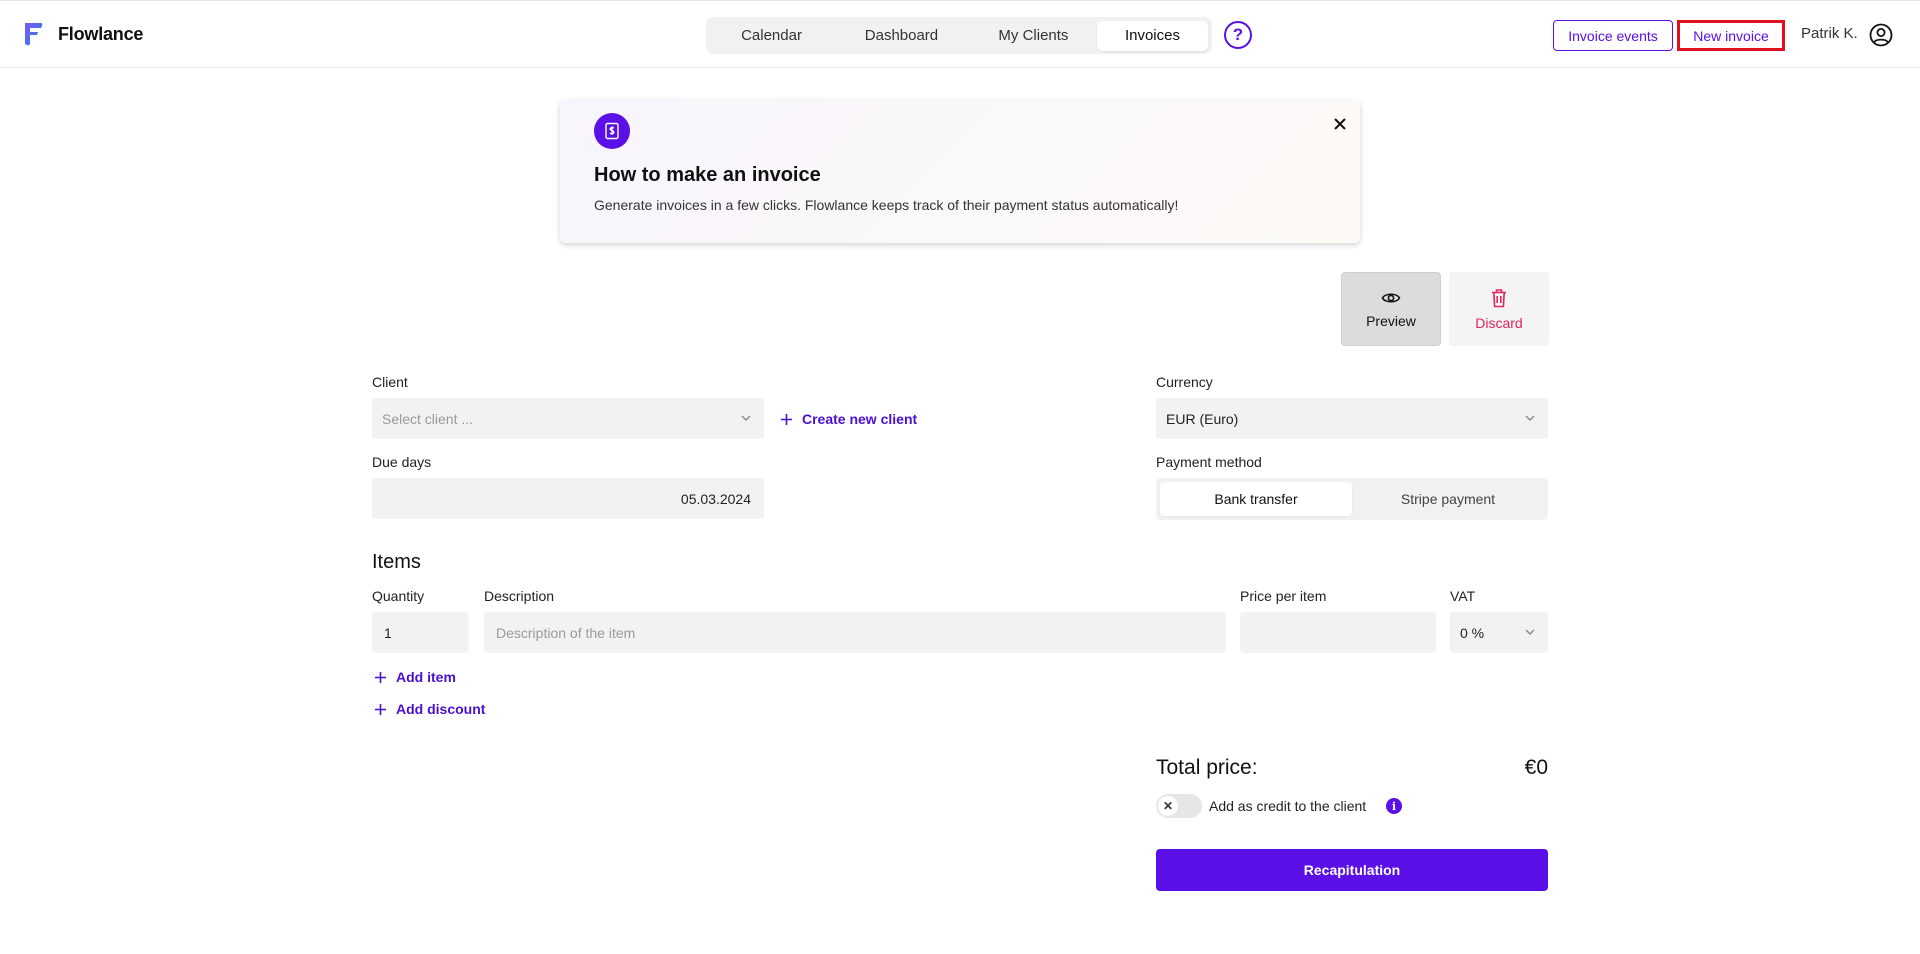  What do you see at coordinates (1499, 322) in the screenshot?
I see `discard-label: Discard` at bounding box center [1499, 322].